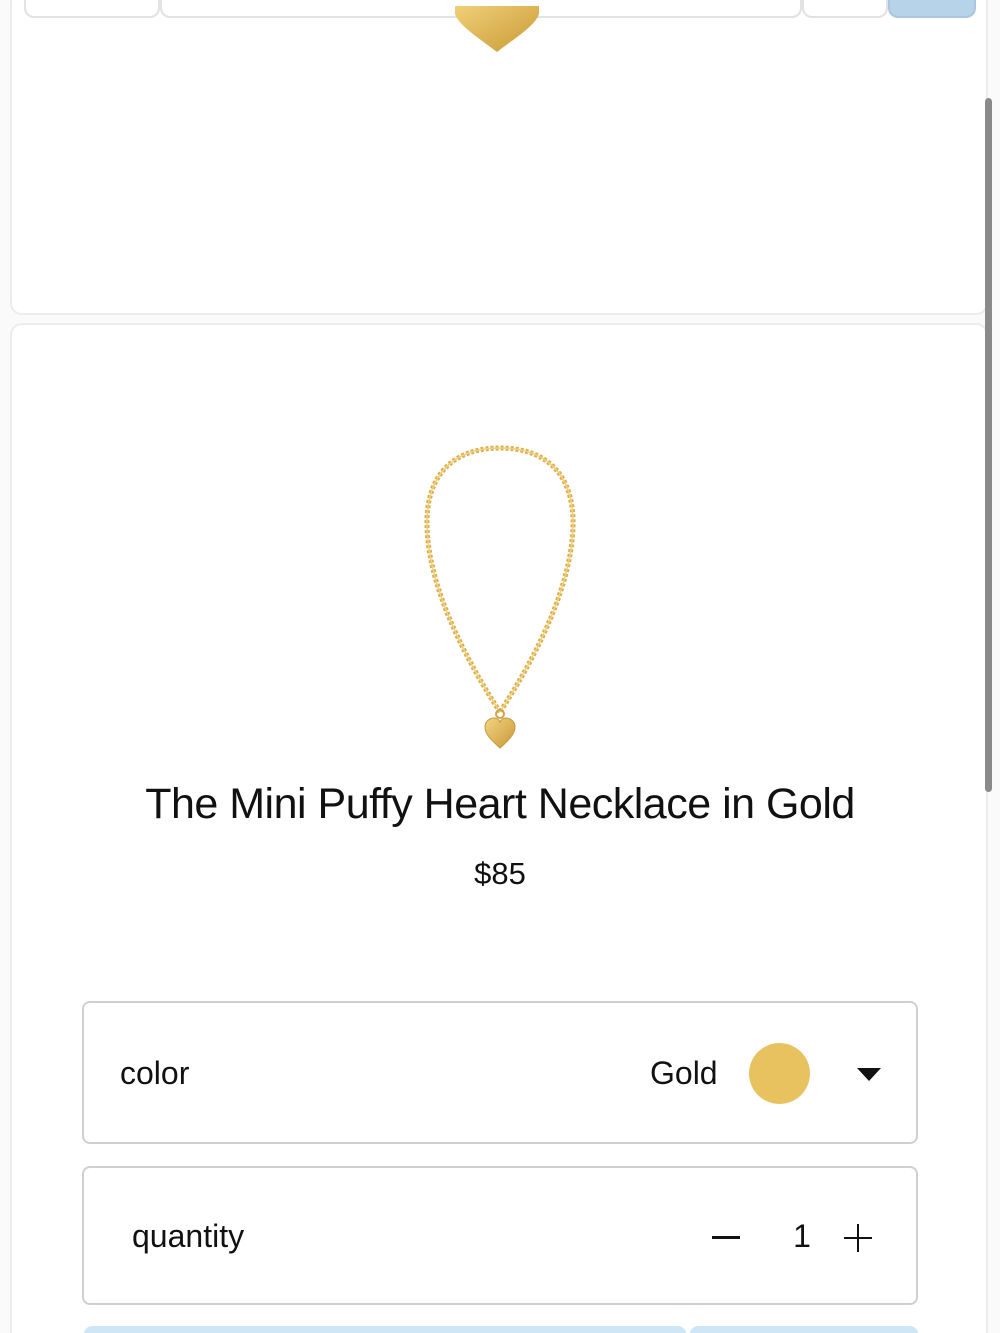 The height and width of the screenshot is (1333, 1000). I want to click on product-title: The Mini Puffy Heart Necklace in Gold, so click(500, 804).